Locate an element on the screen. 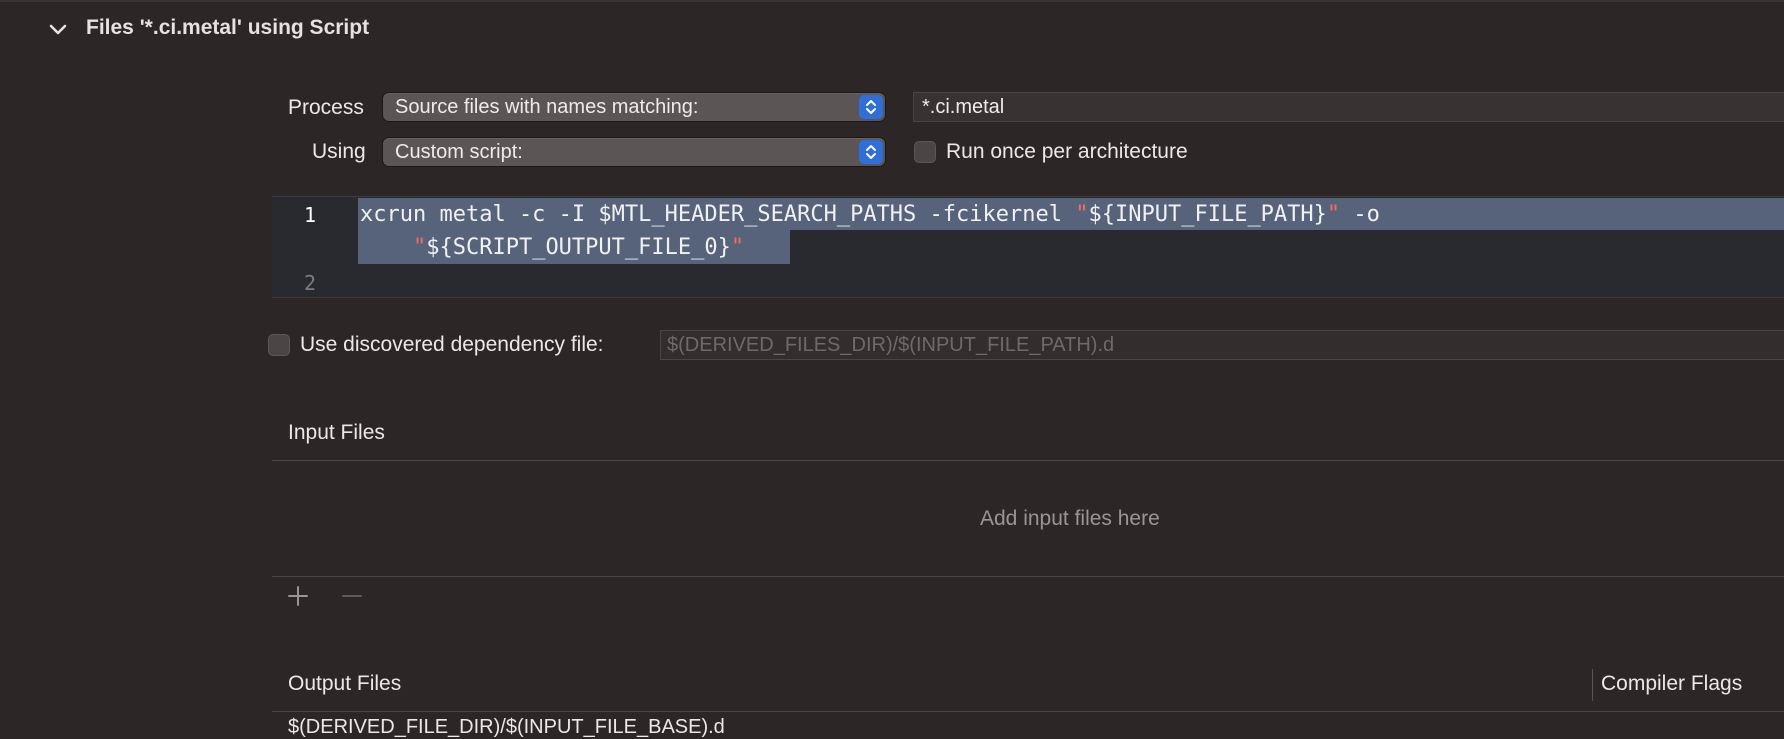 The image size is (1784, 739). output-files-header: Output Files is located at coordinates (345, 683).